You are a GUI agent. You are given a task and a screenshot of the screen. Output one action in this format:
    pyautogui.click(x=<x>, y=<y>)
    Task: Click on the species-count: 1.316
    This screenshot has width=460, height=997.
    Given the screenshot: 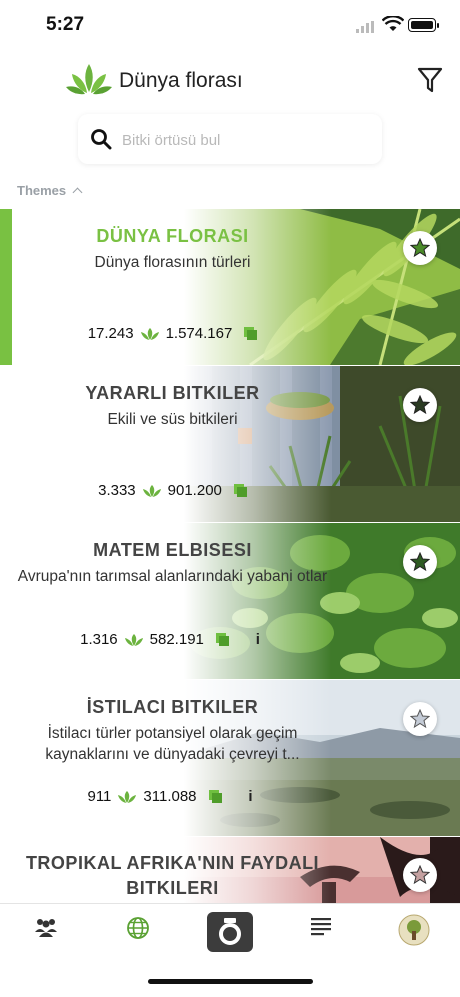 What is the action you would take?
    pyautogui.click(x=99, y=639)
    